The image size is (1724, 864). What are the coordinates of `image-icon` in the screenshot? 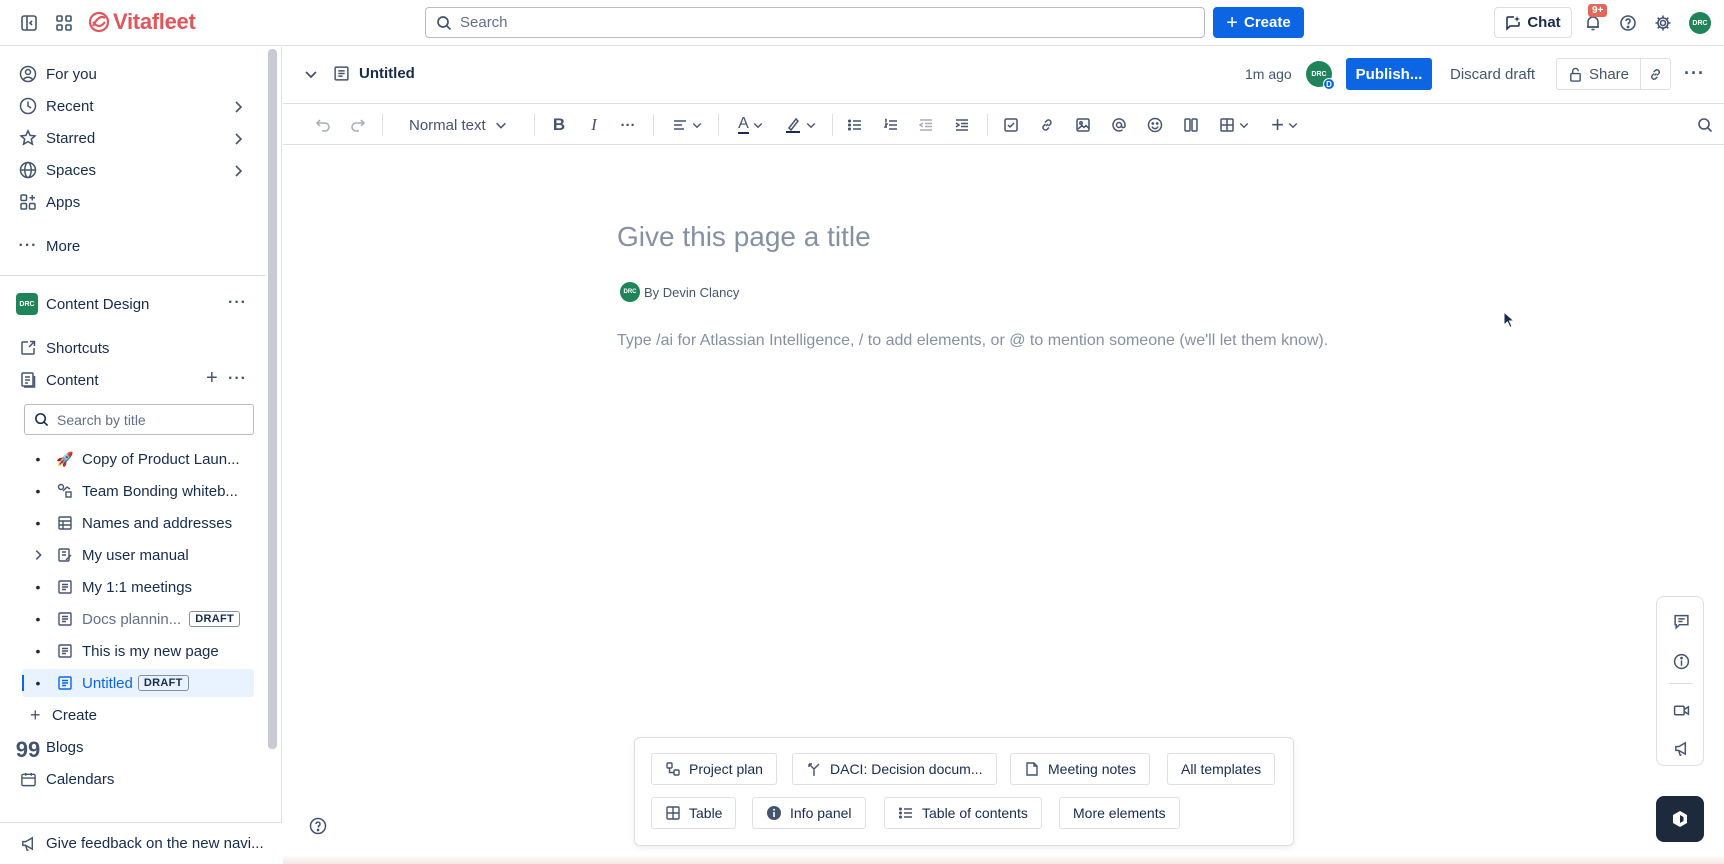 It's located at (1083, 125).